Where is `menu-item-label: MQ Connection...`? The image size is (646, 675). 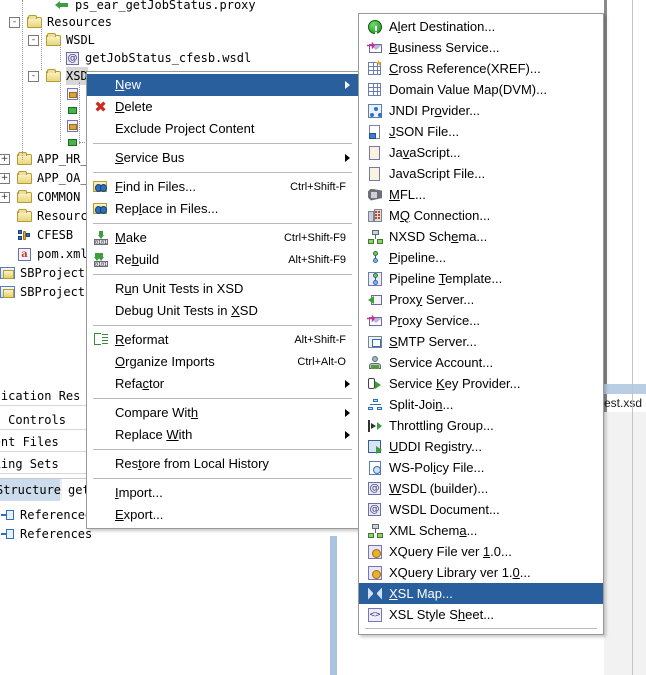
menu-item-label: MQ Connection... is located at coordinates (440, 215).